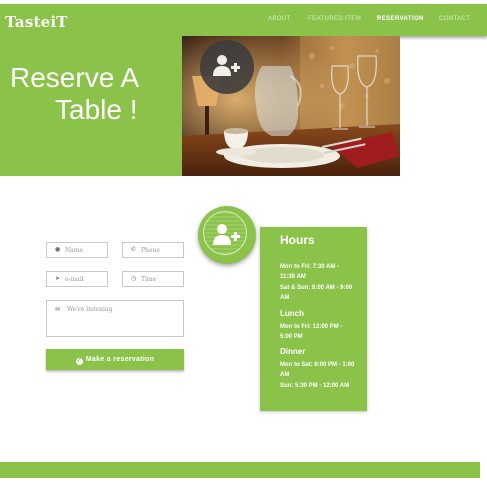 This screenshot has width=487, height=481. What do you see at coordinates (90, 309) in the screenshot?
I see `message-placeholder: We're listening` at bounding box center [90, 309].